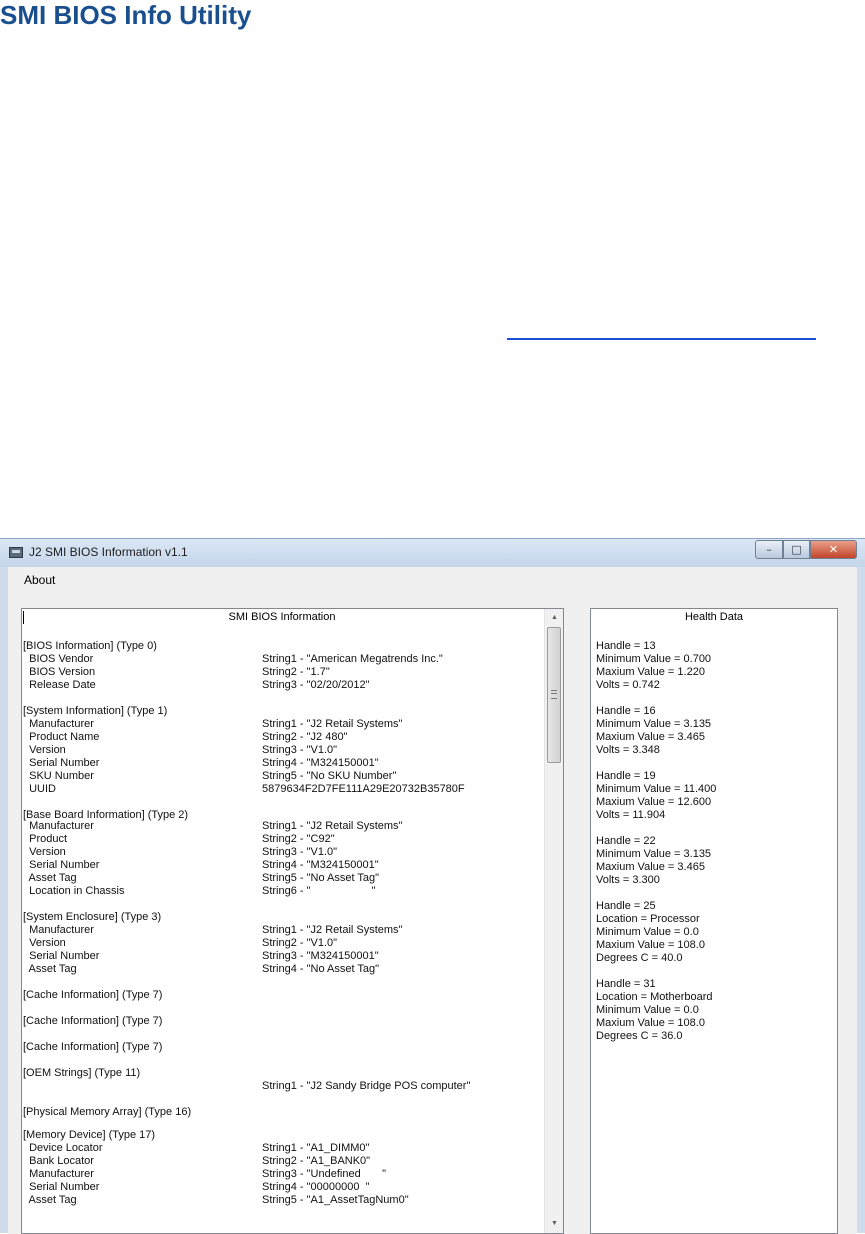  What do you see at coordinates (126, 15) in the screenshot?
I see `document-title: SMI BIOS Info Utility` at bounding box center [126, 15].